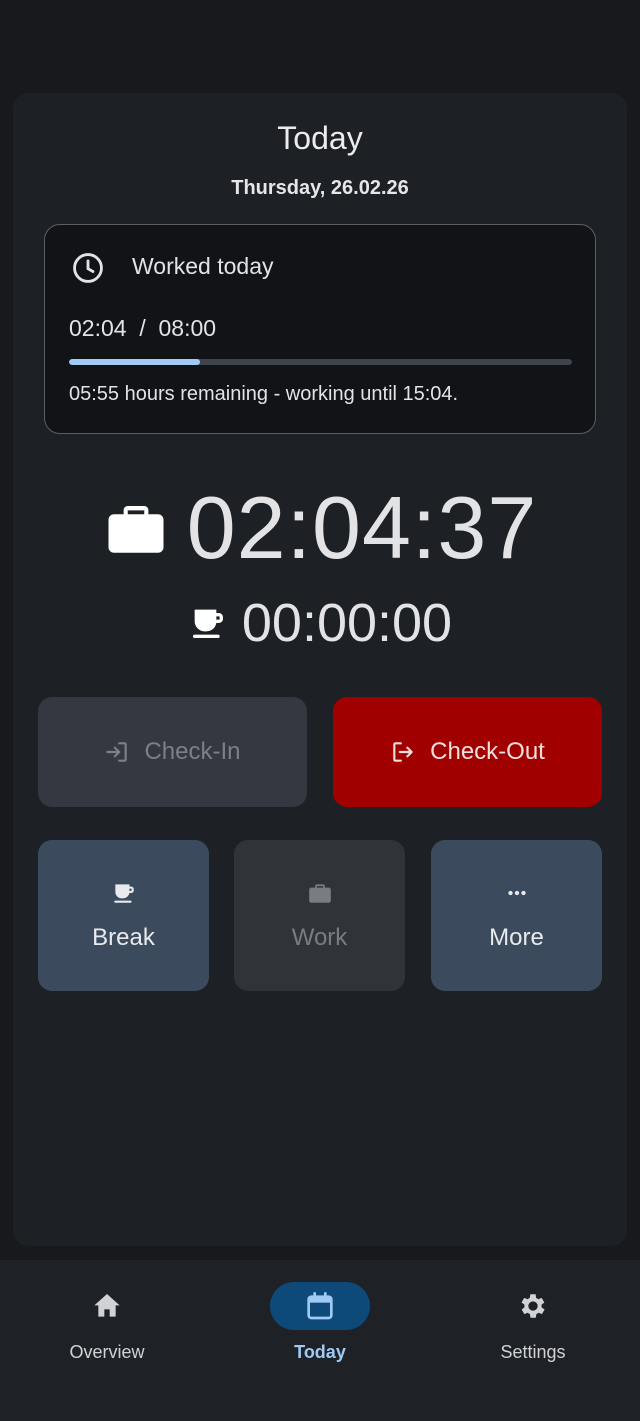 Image resolution: width=640 pixels, height=1421 pixels. I want to click on check-out-button: Check-Out, so click(467, 752).